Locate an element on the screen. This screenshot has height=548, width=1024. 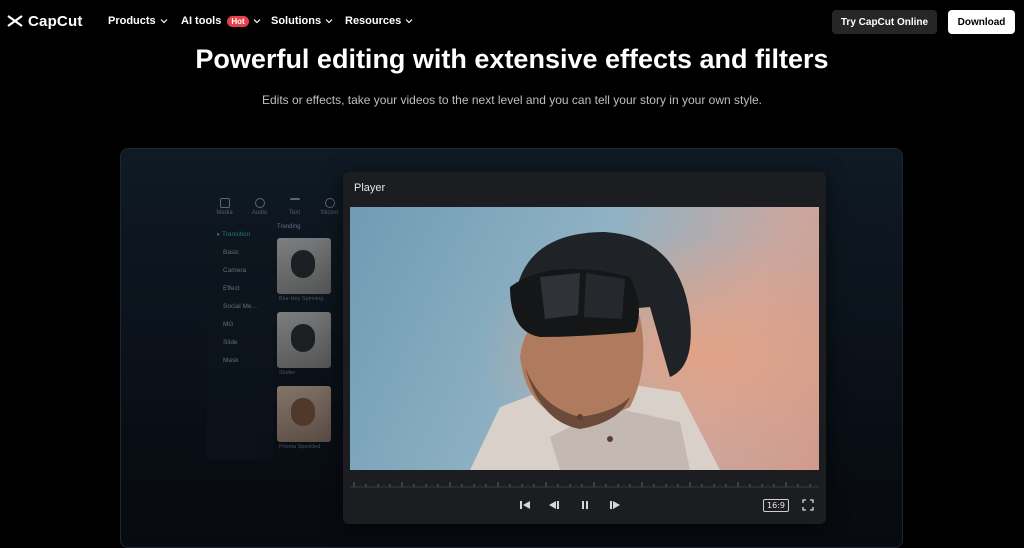
tab-sticker-label: Sticker is located at coordinates (329, 213).